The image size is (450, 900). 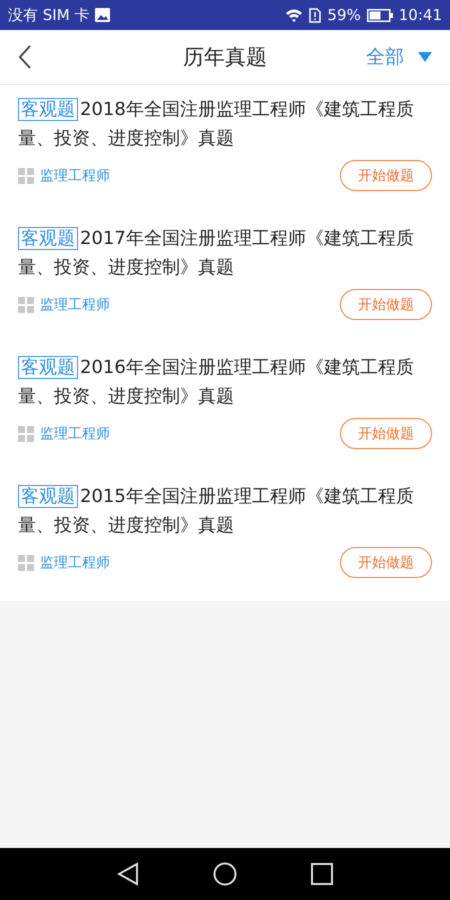 I want to click on back-nav-icon, so click(x=128, y=874).